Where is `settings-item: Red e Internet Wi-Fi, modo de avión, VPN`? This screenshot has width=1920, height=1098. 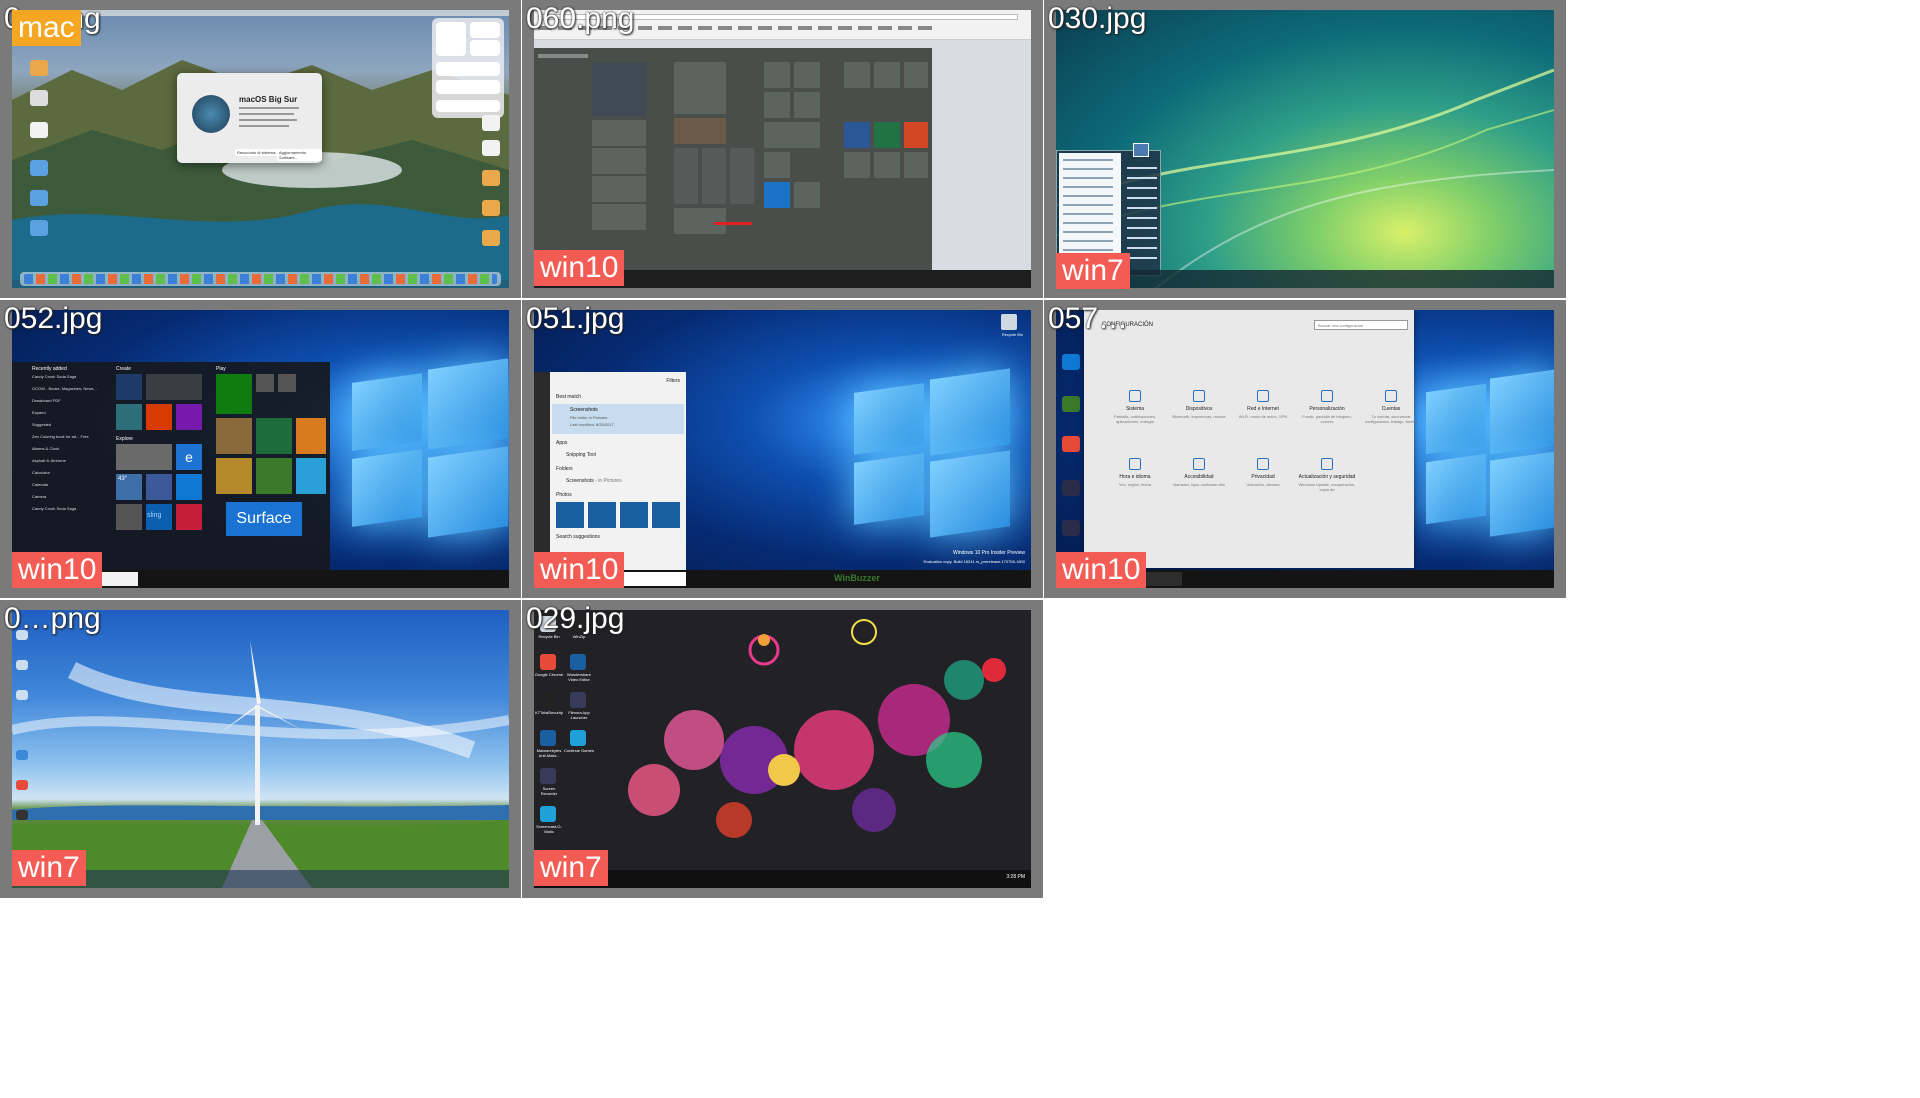 settings-item: Red e Internet Wi-Fi, modo de avión, VPN is located at coordinates (1263, 404).